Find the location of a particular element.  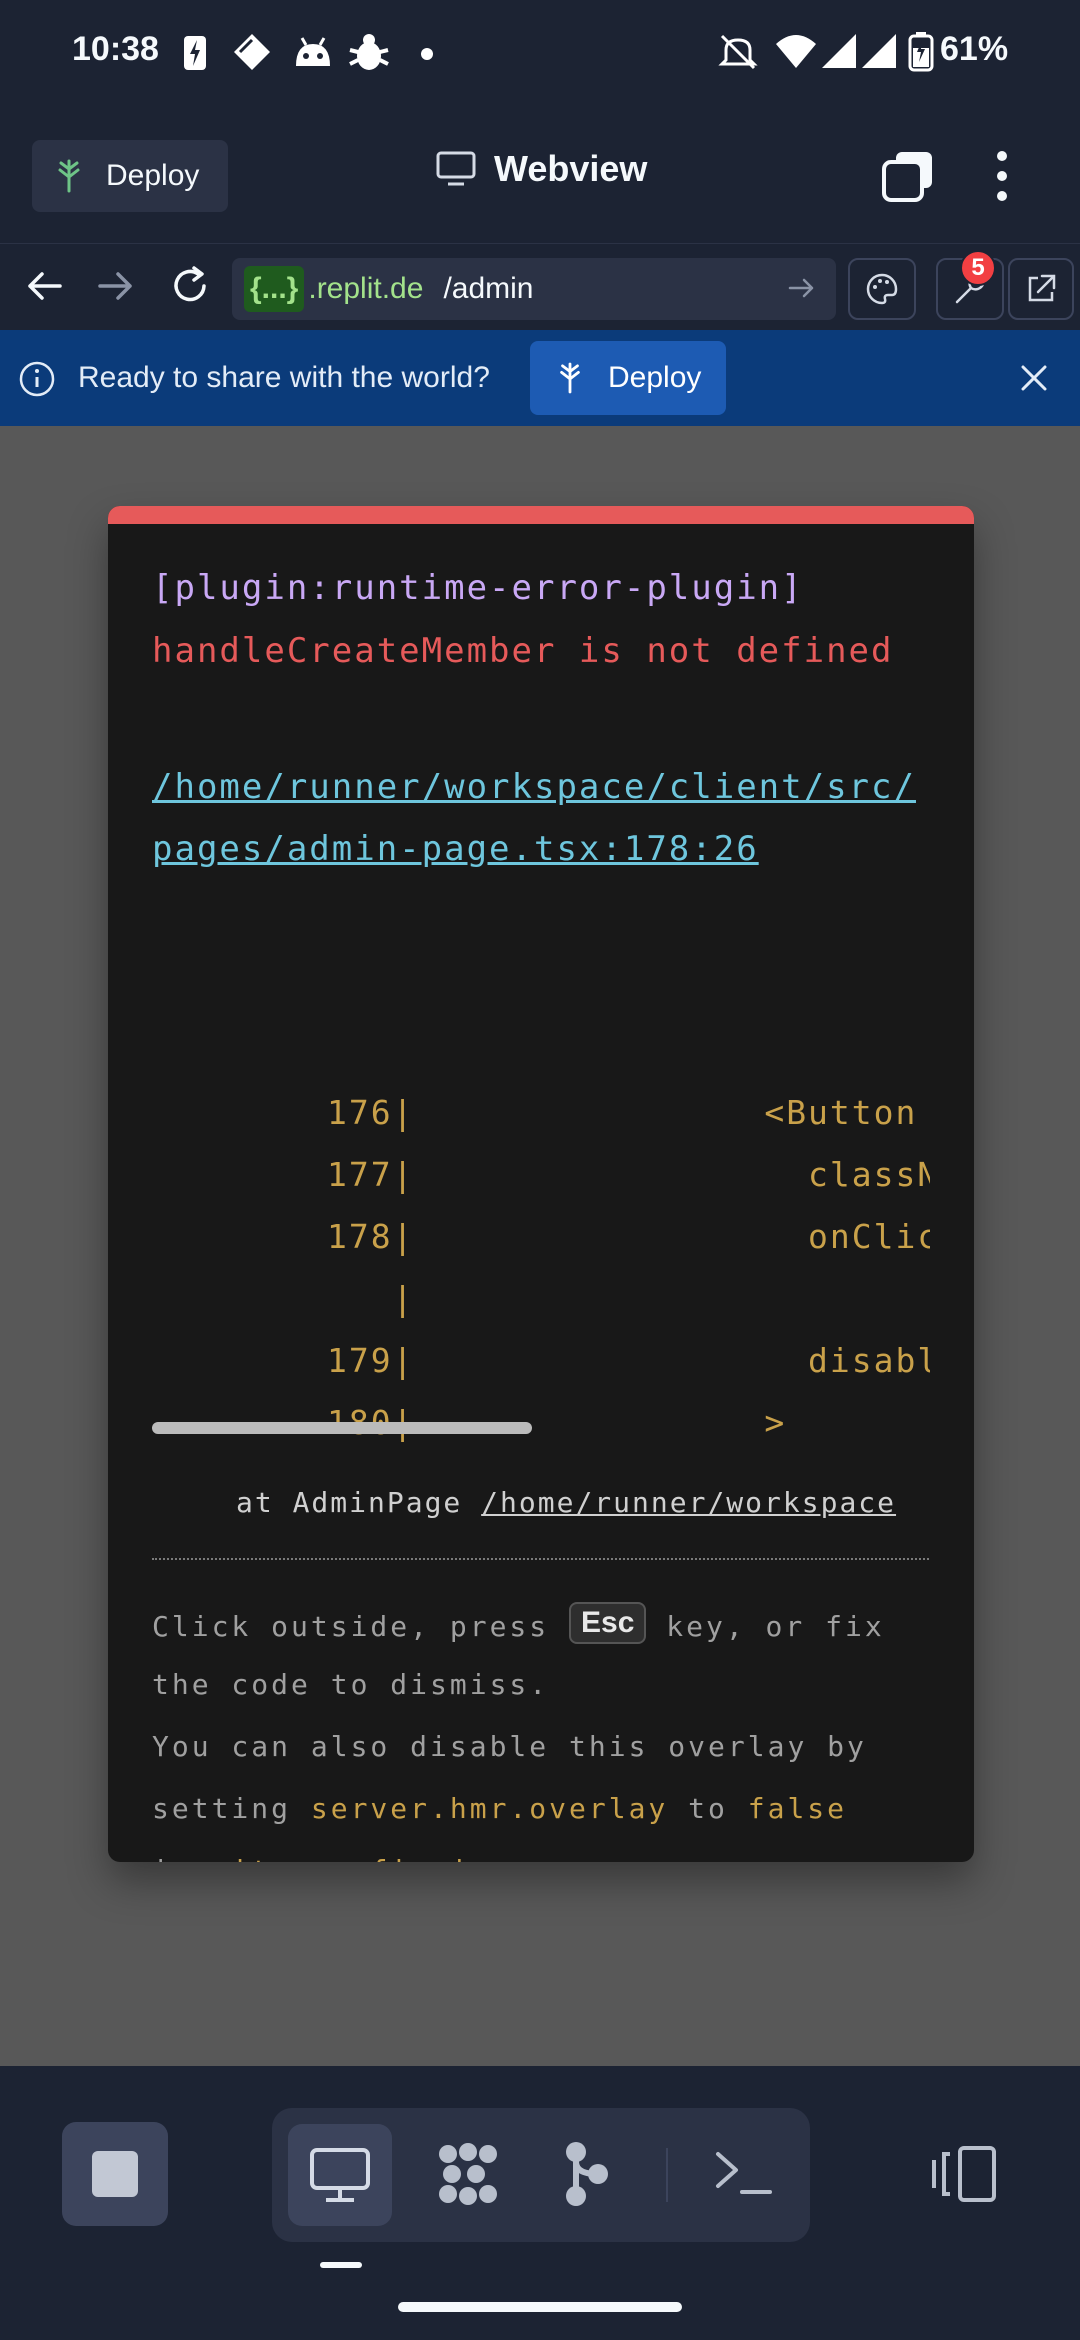

close-icon is located at coordinates (1034, 378).